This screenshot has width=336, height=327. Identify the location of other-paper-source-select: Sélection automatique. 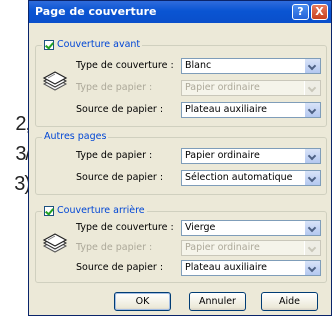
(251, 178).